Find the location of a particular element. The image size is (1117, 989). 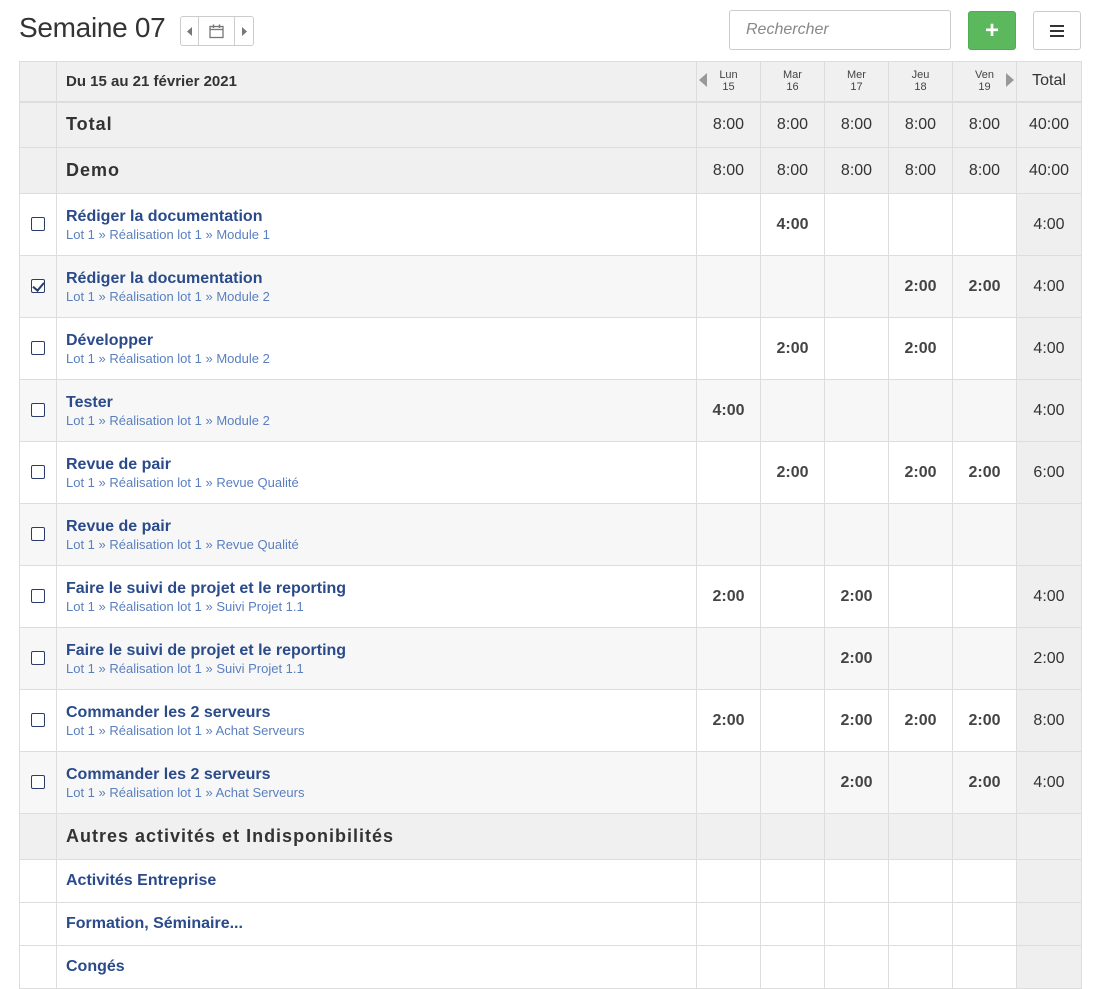

task-path: Lot 1 » Réalisation lot 1 » Module 2 is located at coordinates (168, 420).